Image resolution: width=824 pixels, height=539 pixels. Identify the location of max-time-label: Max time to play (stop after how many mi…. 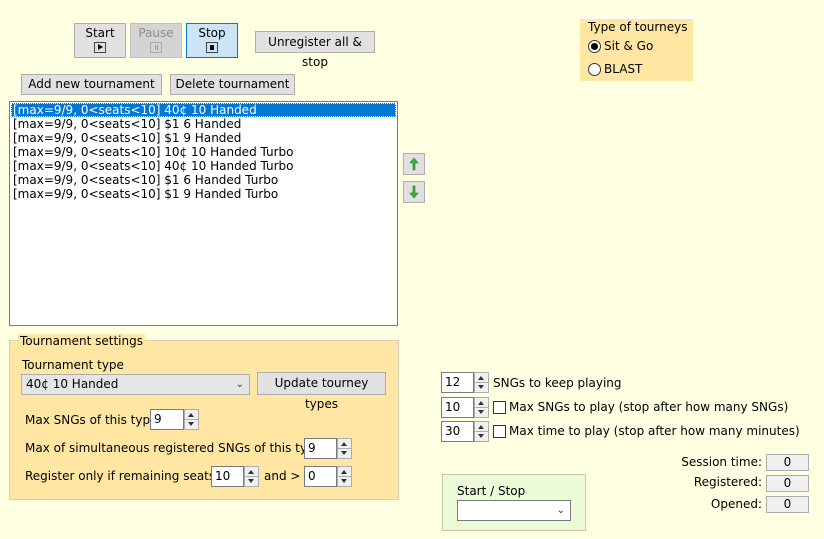
(654, 431).